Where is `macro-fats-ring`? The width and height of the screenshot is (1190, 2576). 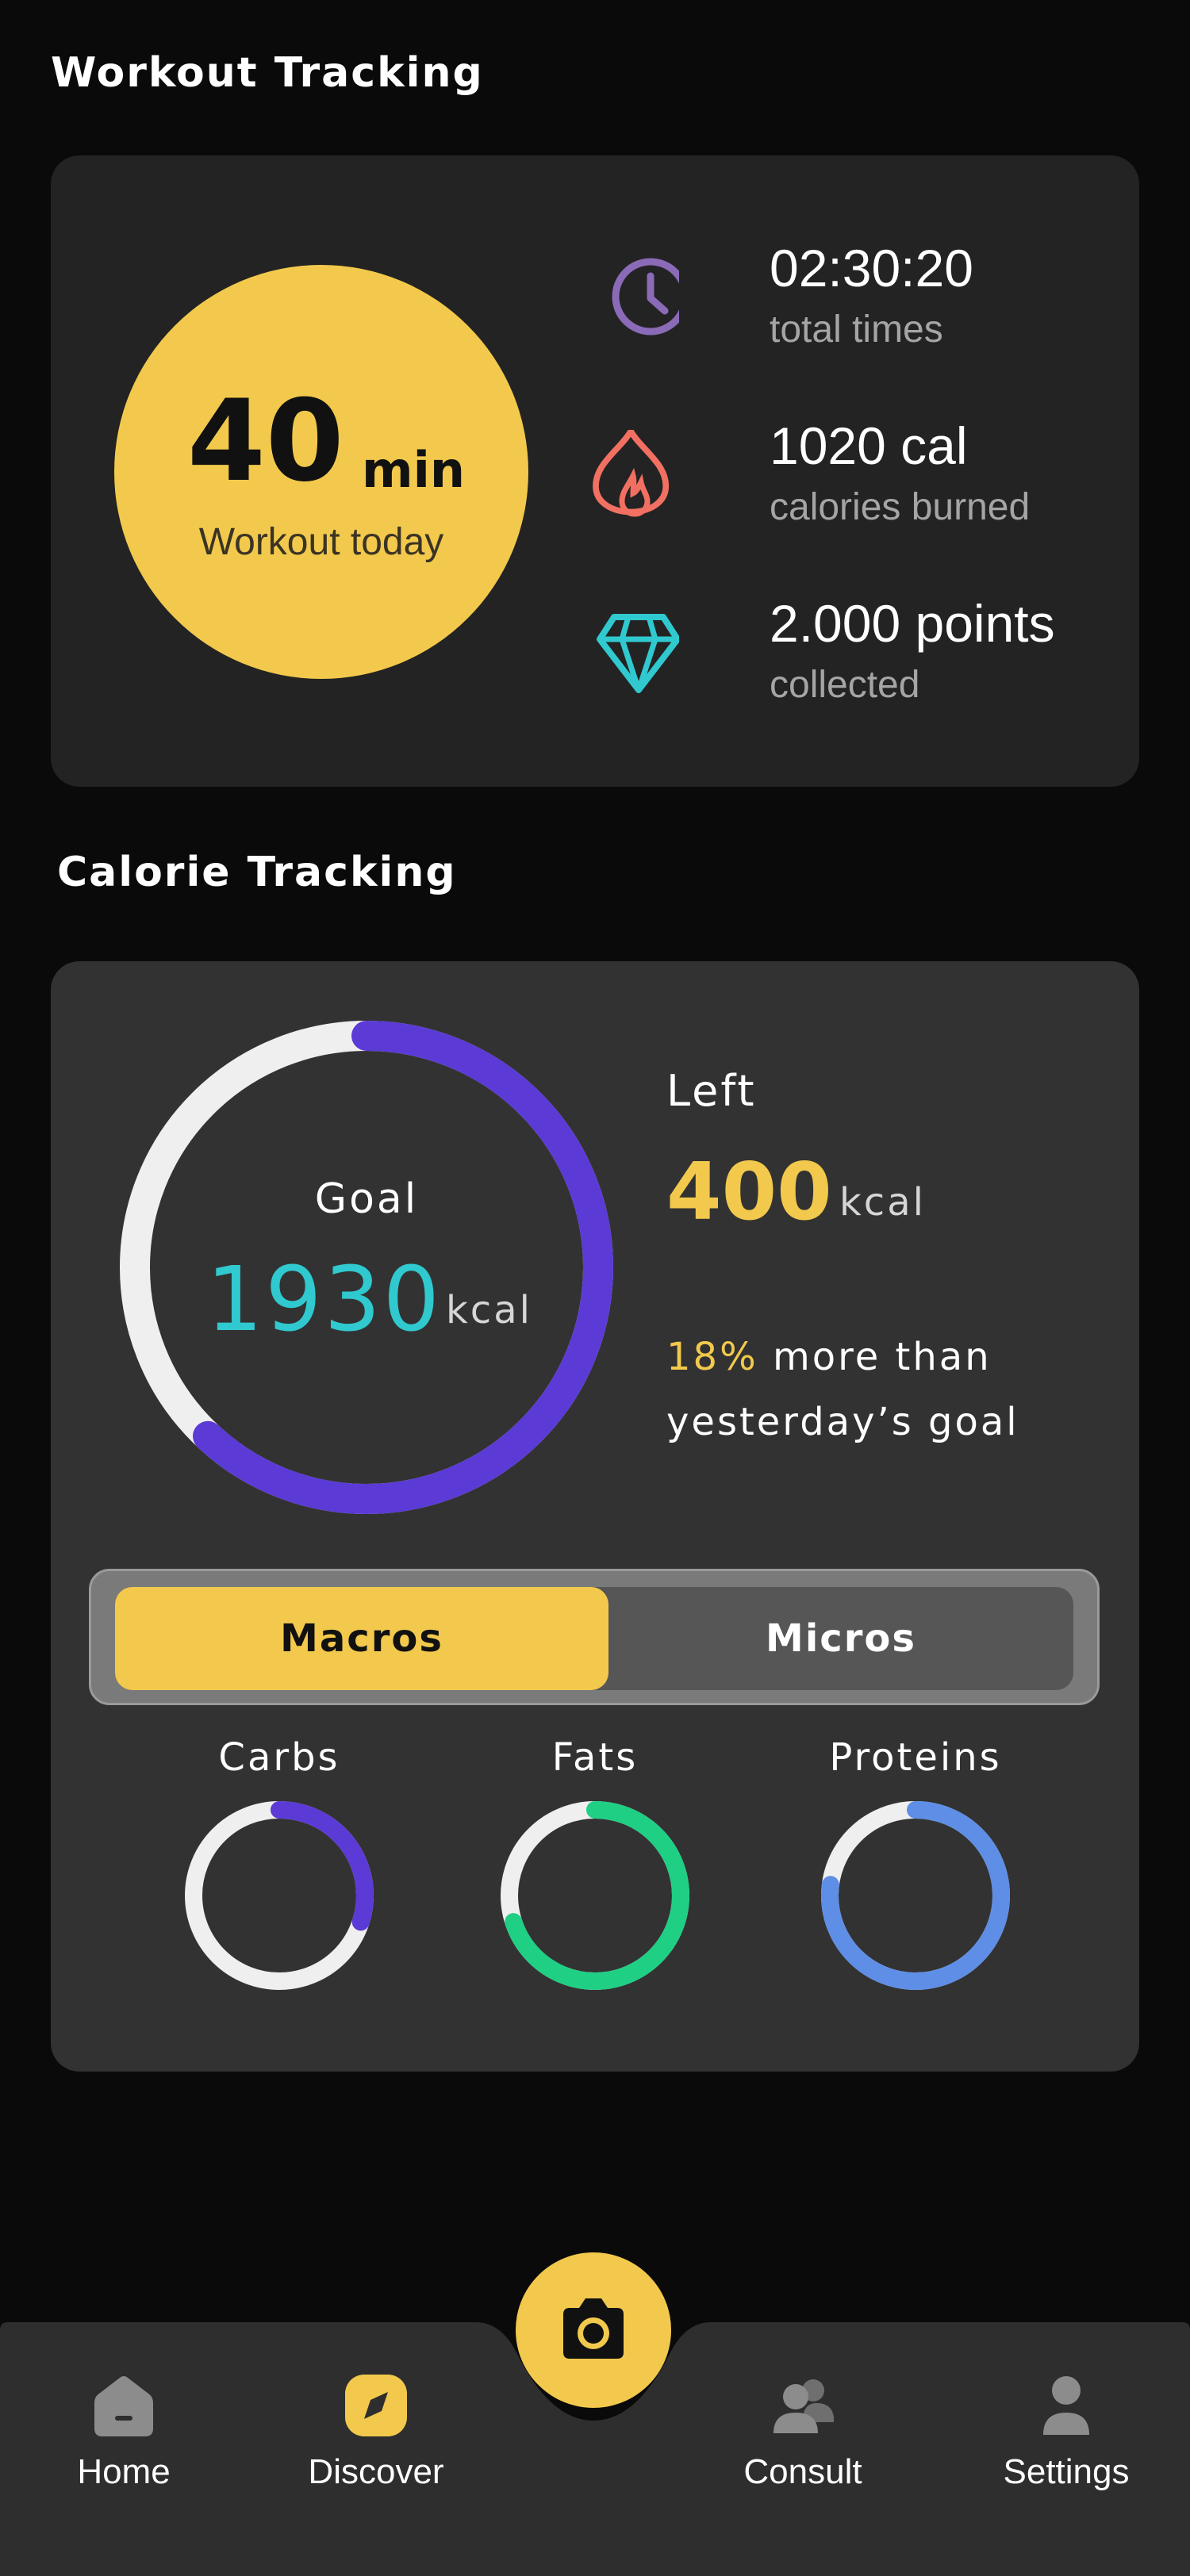 macro-fats-ring is located at coordinates (595, 1896).